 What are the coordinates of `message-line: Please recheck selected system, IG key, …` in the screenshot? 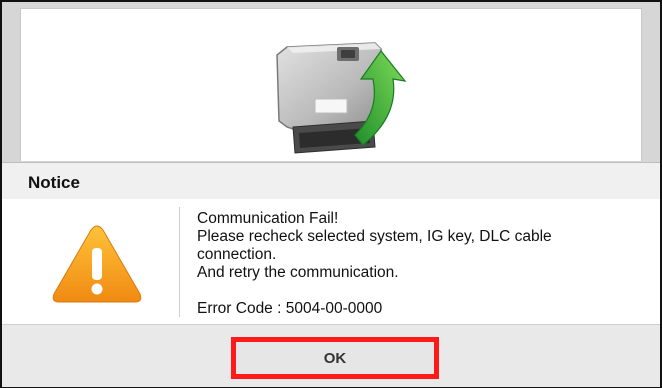 It's located at (374, 236).